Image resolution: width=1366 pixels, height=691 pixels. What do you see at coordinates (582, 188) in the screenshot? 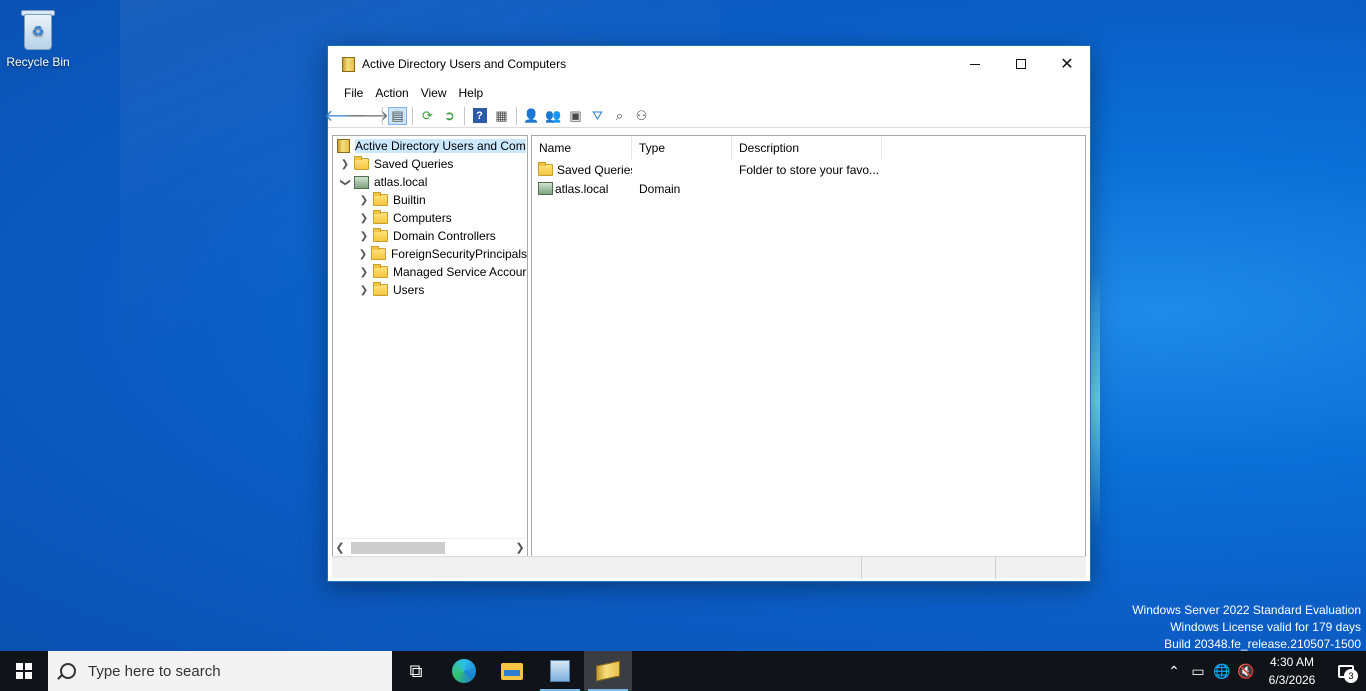
I see `list-item-name: atlas.local` at bounding box center [582, 188].